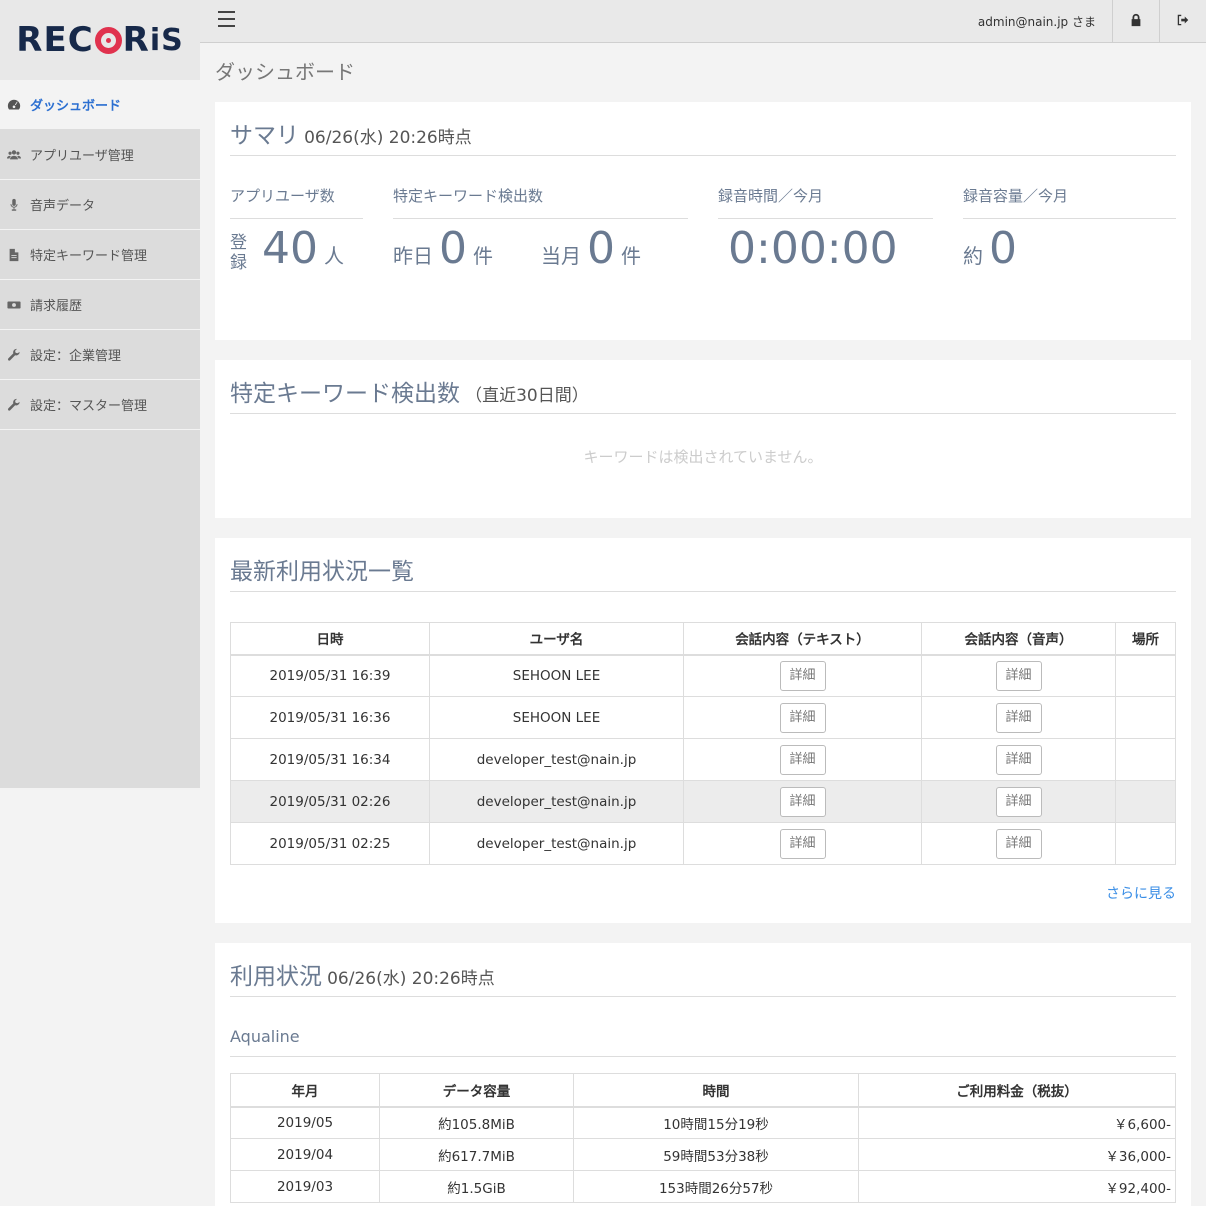  What do you see at coordinates (330, 843) in the screenshot?
I see `cell-datetime: 2019/05/31 02:25` at bounding box center [330, 843].